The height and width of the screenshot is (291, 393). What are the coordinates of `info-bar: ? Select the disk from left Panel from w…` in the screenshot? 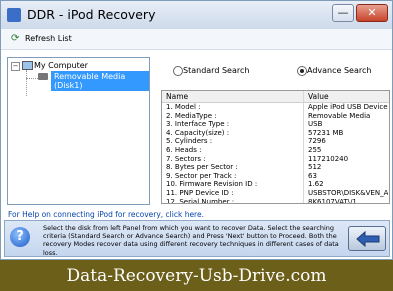 It's located at (197, 238).